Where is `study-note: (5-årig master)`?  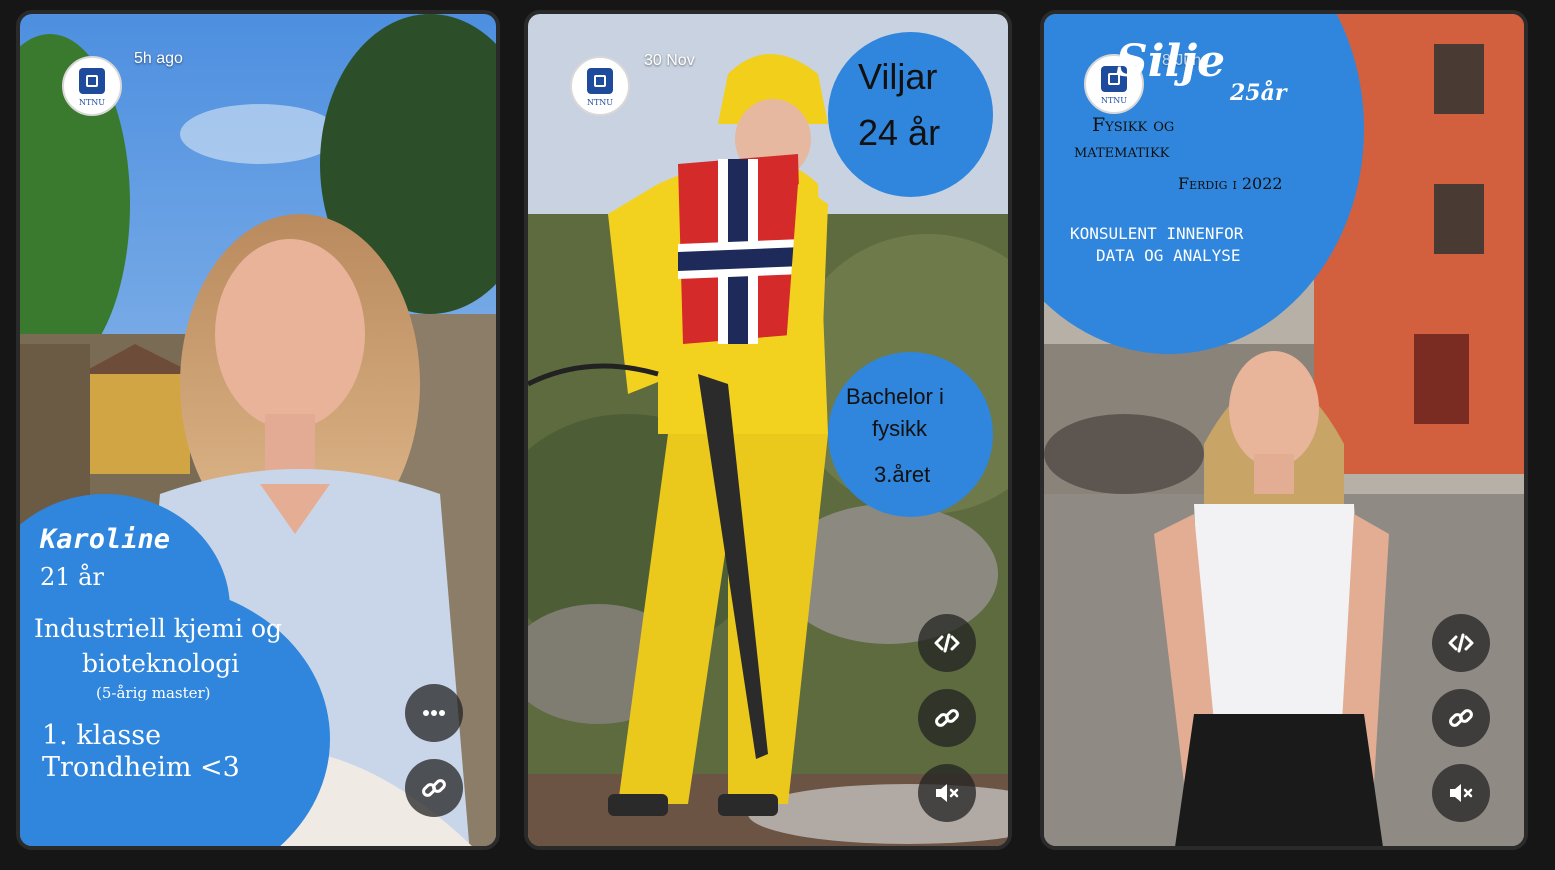 study-note: (5-årig master) is located at coordinates (153, 693).